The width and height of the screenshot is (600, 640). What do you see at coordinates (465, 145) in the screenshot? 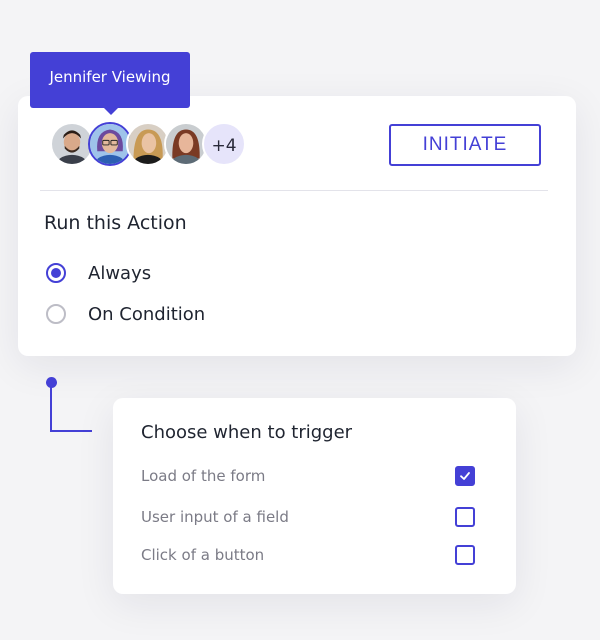
I see `initiate-button: INITIATE` at bounding box center [465, 145].